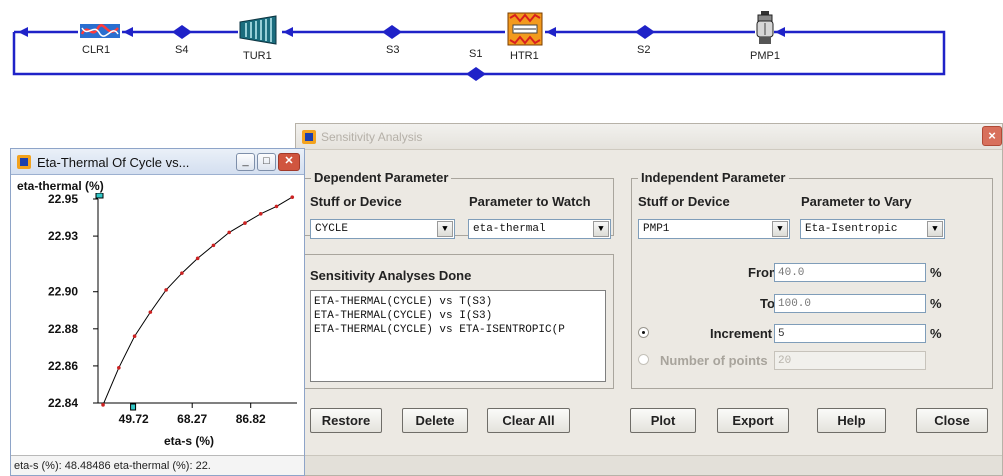 The height and width of the screenshot is (476, 1003). What do you see at coordinates (392, 32) in the screenshot?
I see `s3-node` at bounding box center [392, 32].